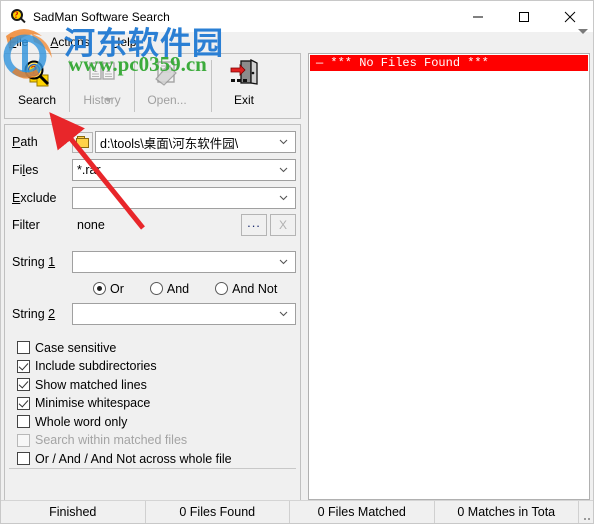 The width and height of the screenshot is (594, 524). I want to click on checkbox-label: Search within matched files, so click(111, 440).